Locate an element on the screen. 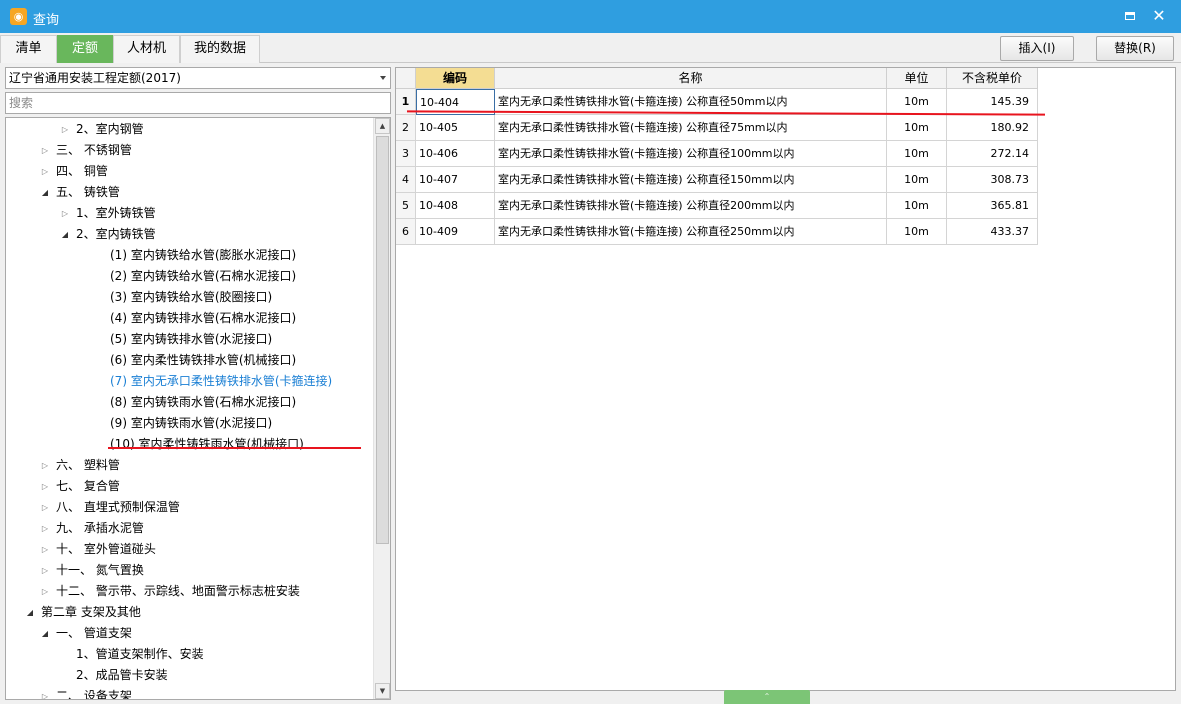 This screenshot has width=1181, height=704. tree-item-label: (6) 室内柔性铸铁排水管(机械接口) is located at coordinates (203, 360).